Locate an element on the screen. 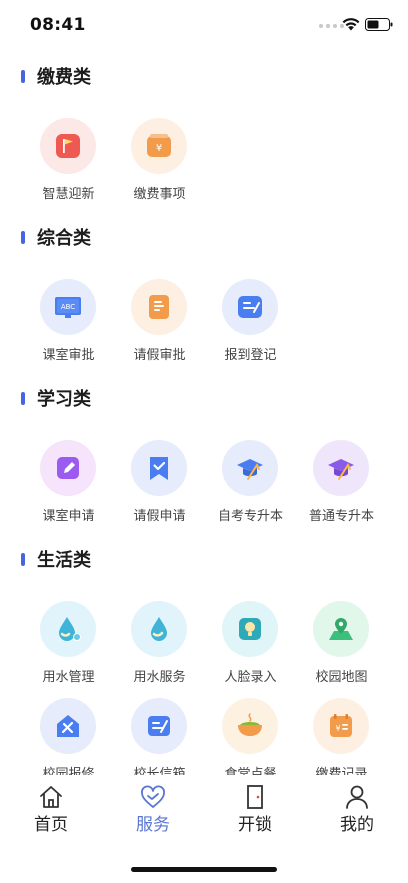 The height and width of the screenshot is (883, 408). bottom-tab-bar: 首页 服务 开锁 我的 is located at coordinates (204, 812).